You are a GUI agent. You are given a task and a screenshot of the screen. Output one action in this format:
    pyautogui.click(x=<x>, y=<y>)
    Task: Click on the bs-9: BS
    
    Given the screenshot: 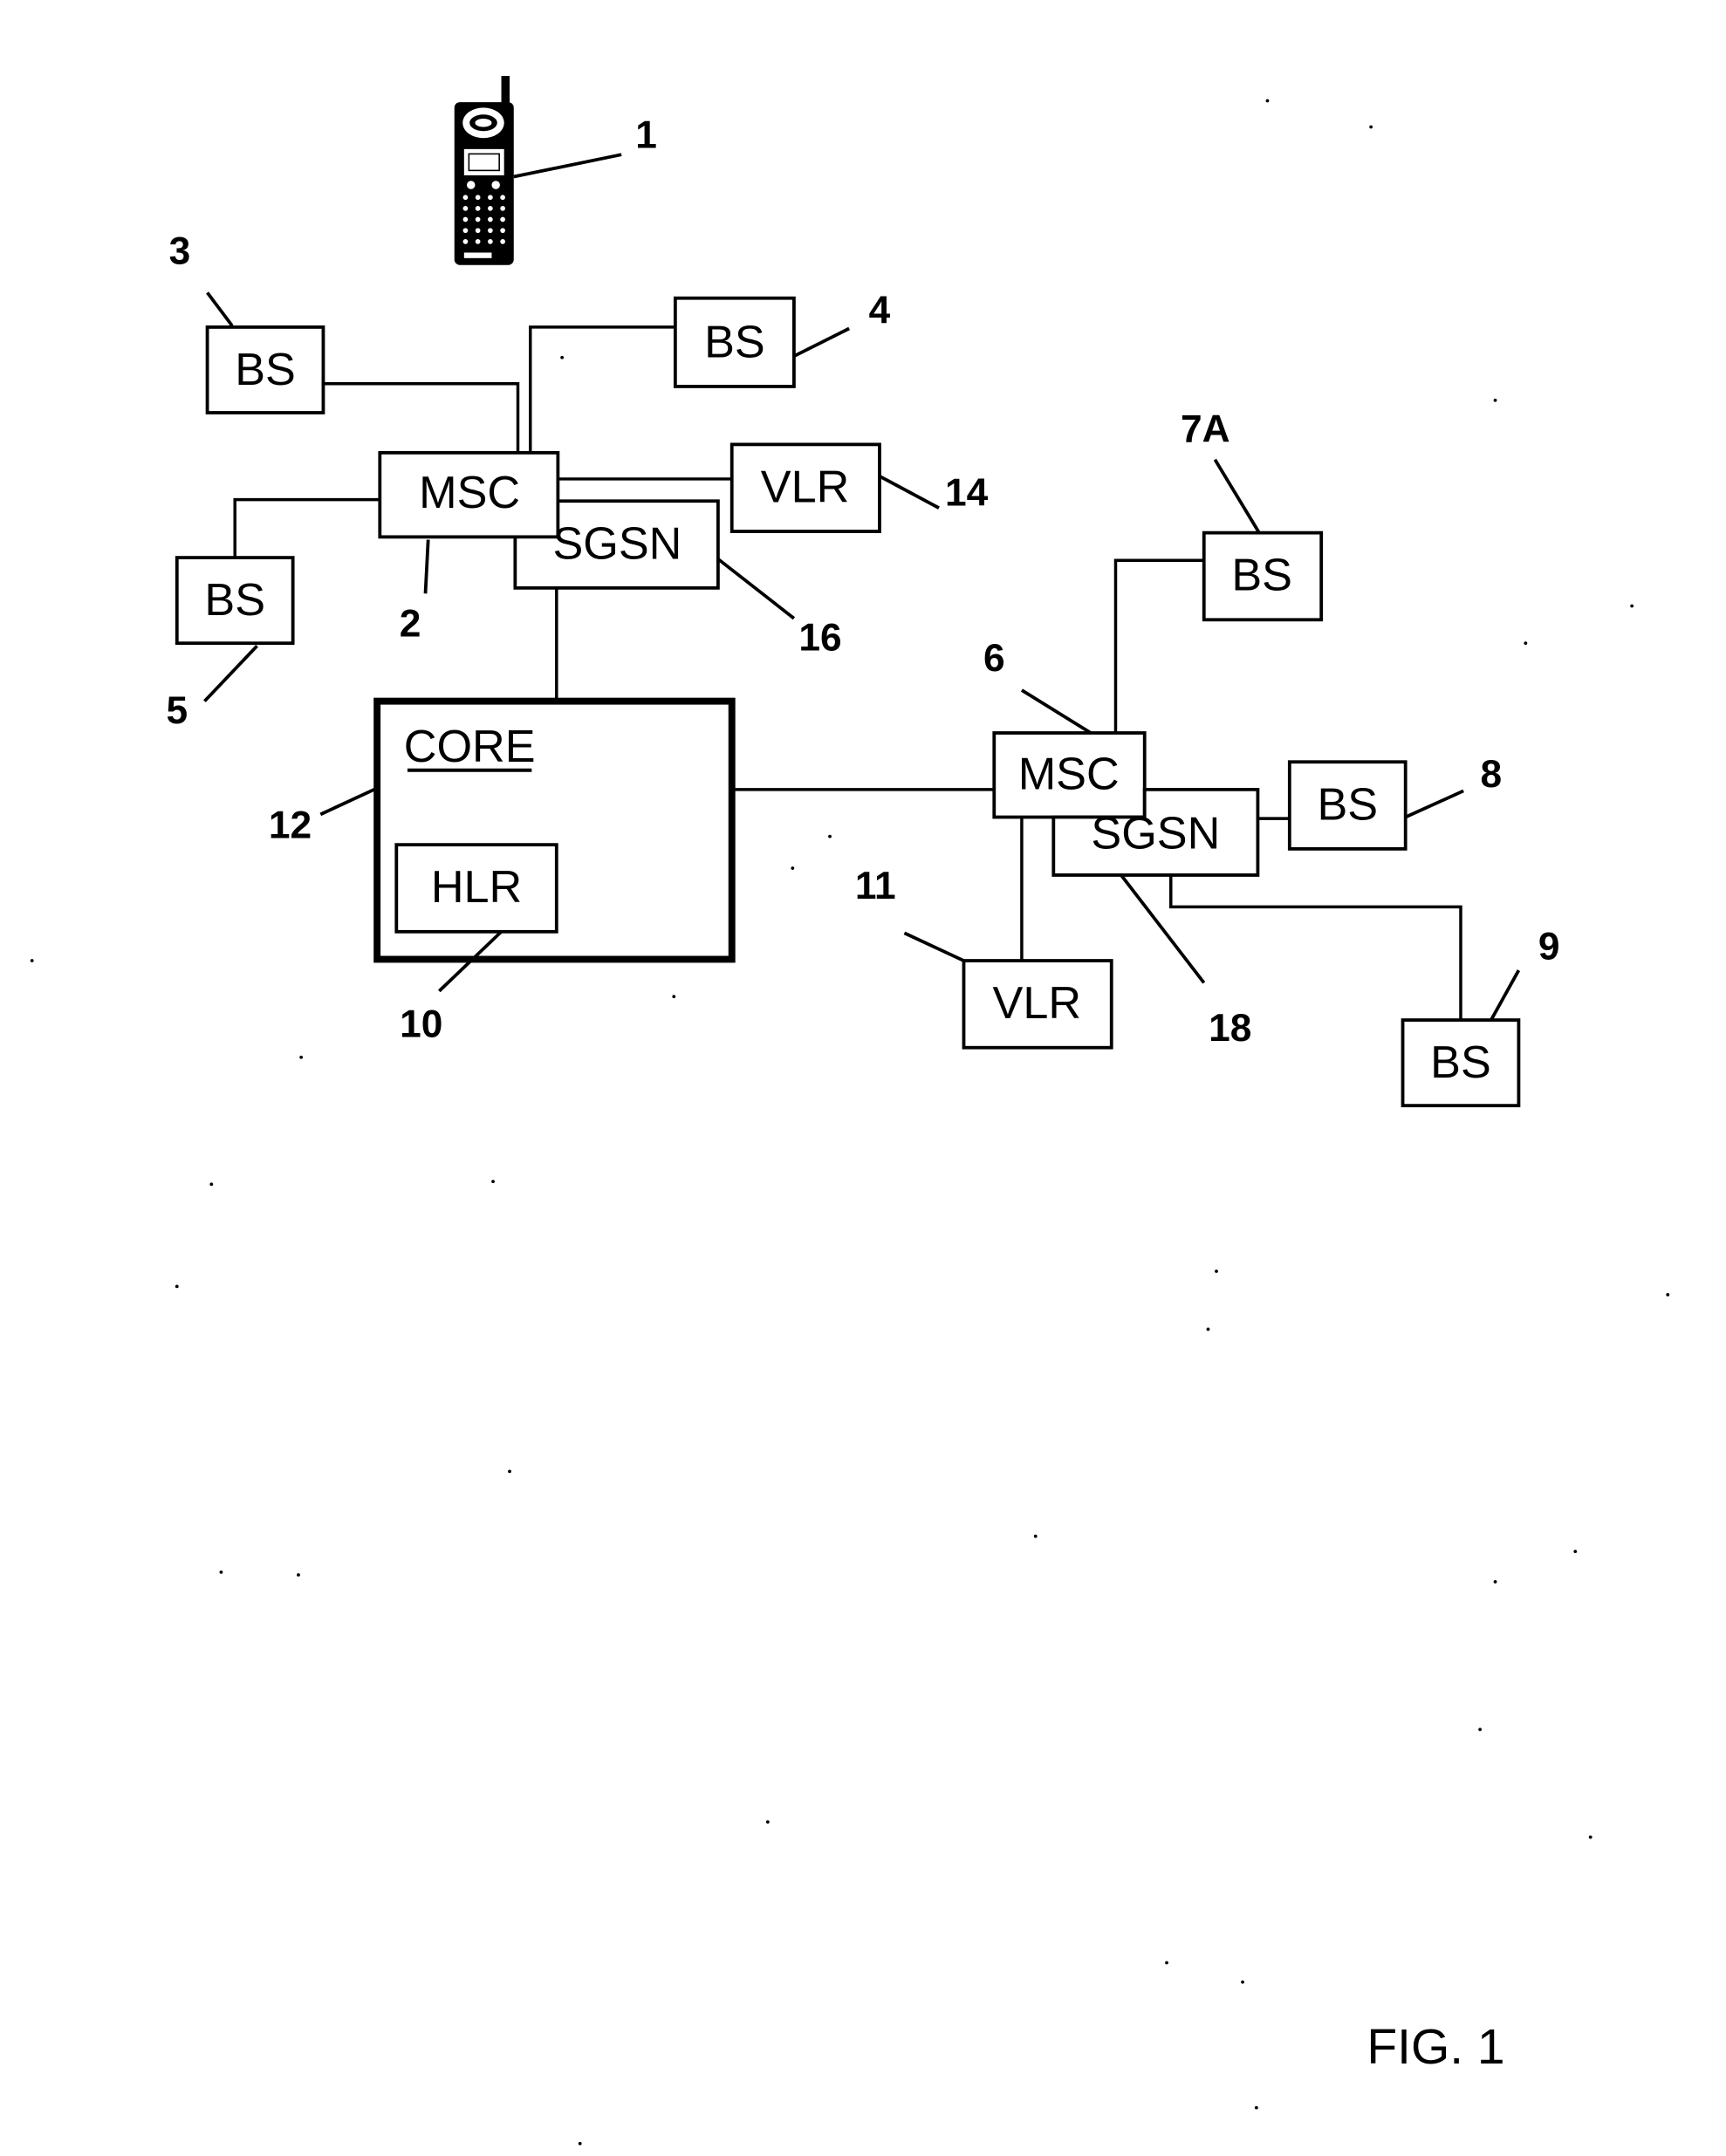 What is the action you would take?
    pyautogui.click(x=1461, y=1063)
    